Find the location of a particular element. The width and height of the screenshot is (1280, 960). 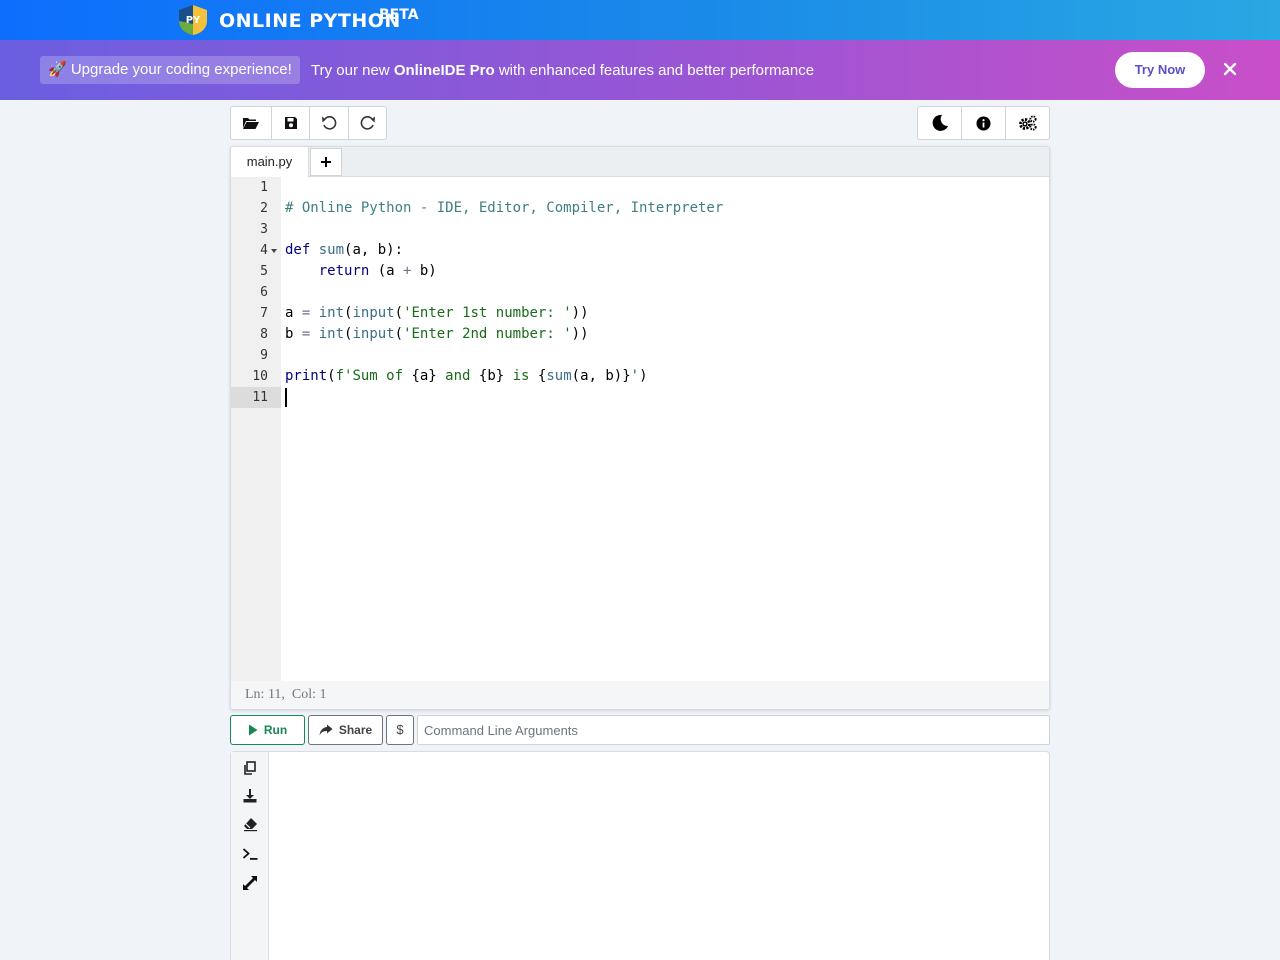

undo-button is located at coordinates (329, 123).